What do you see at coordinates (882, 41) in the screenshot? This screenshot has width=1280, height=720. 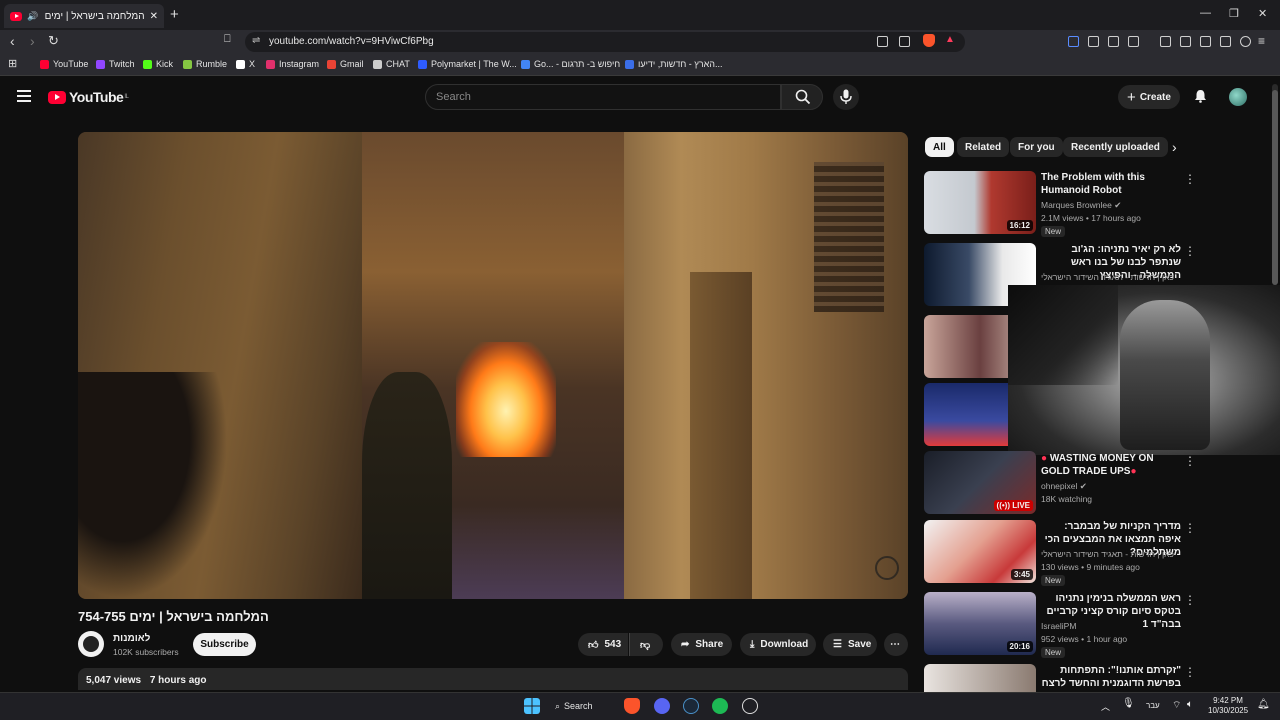 I see `cast-icon` at bounding box center [882, 41].